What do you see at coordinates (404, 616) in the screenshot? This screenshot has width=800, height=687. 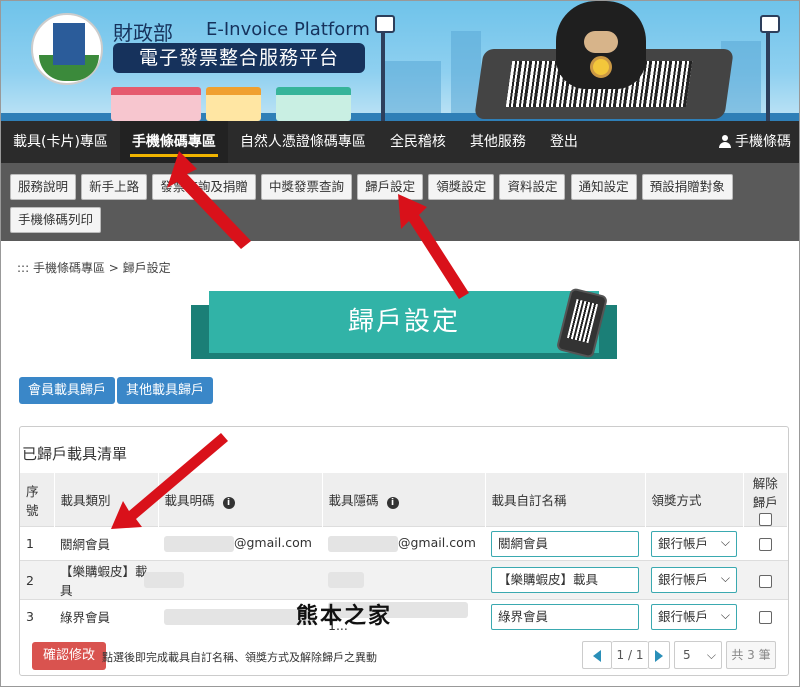 I see `table-row: 3 綠界會員 1... 綠界會員 銀行帳戶` at bounding box center [404, 616].